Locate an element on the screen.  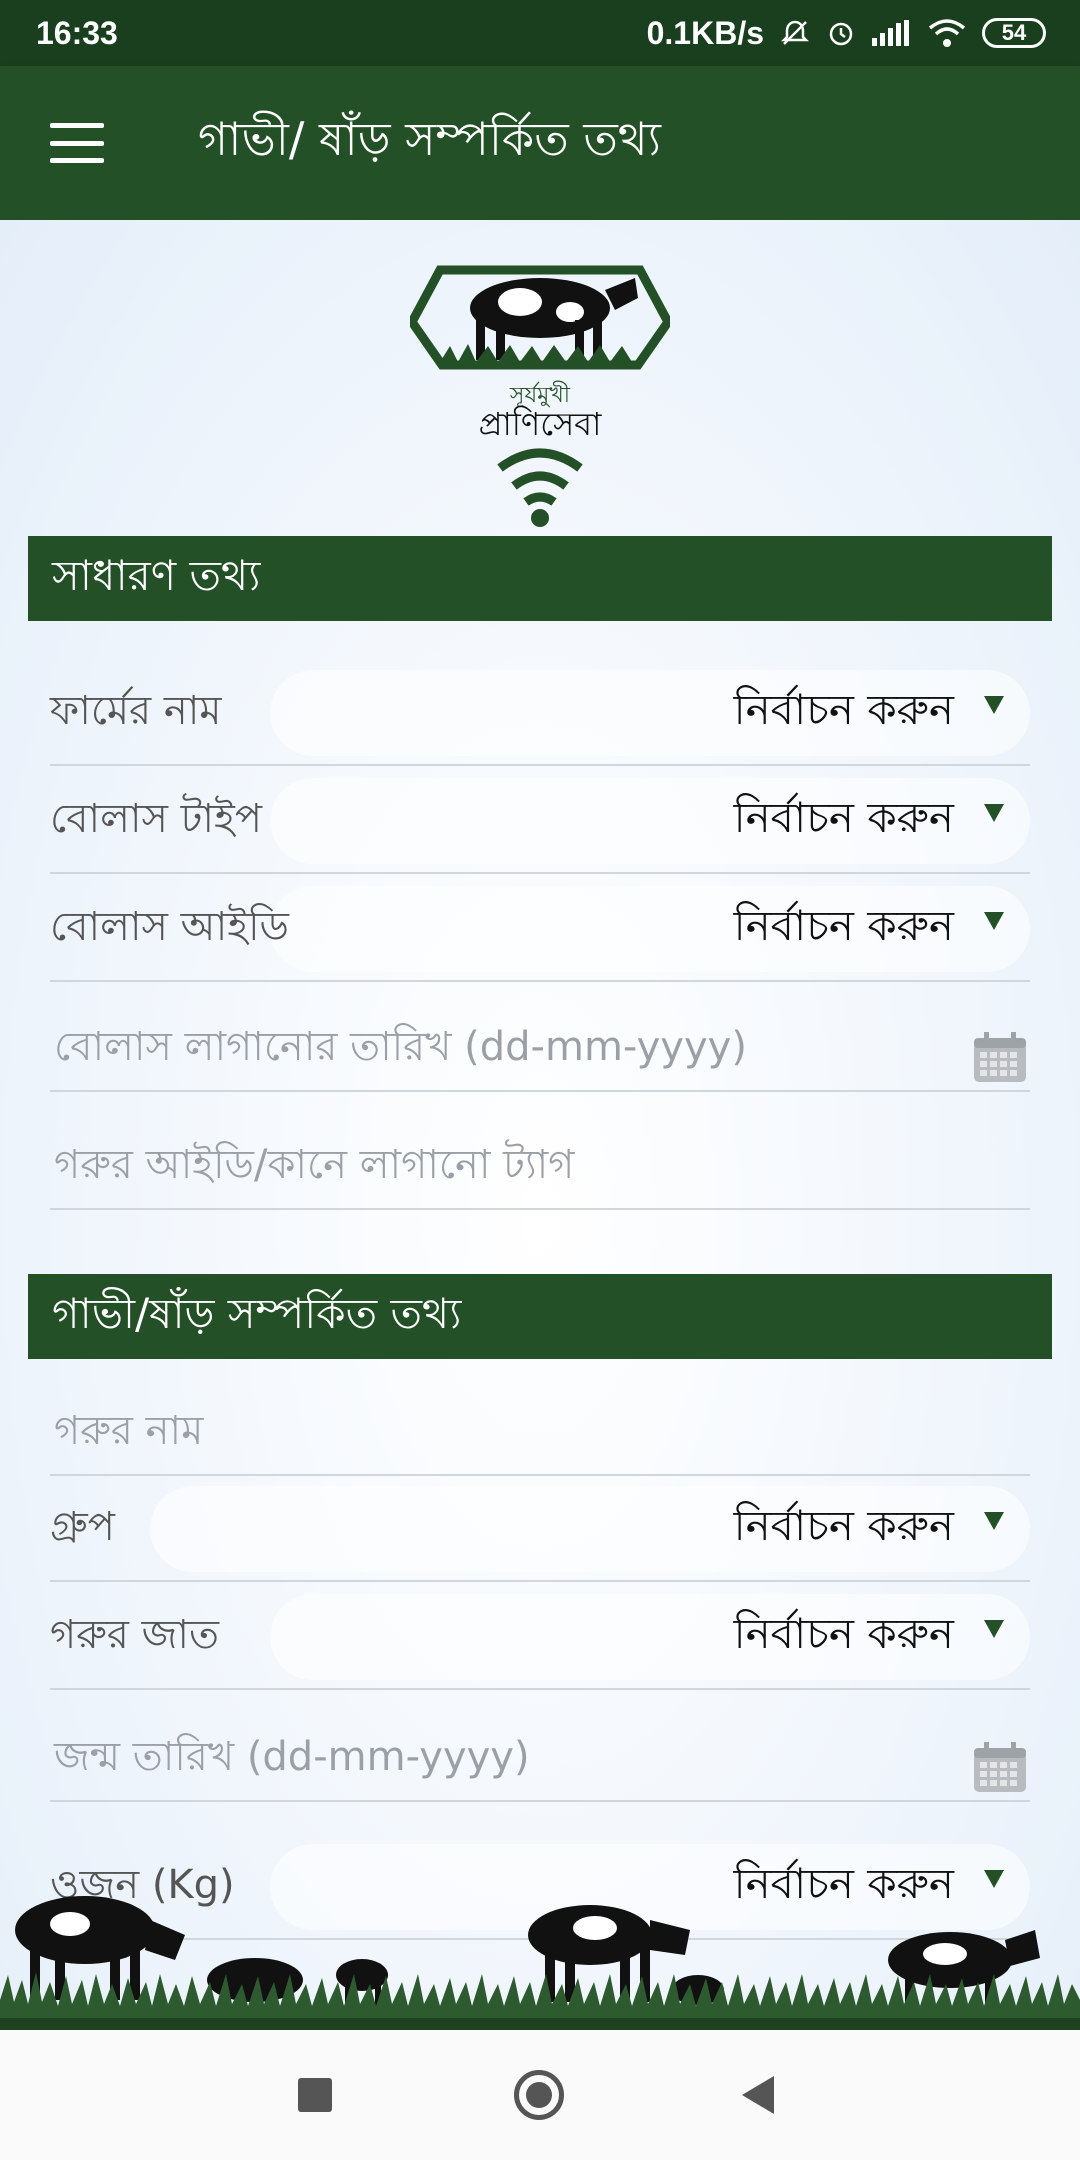
ear-tag-placeholder: গরুর আইডি/কানে লাগানো ট্যাগ is located at coordinates (314, 1165).